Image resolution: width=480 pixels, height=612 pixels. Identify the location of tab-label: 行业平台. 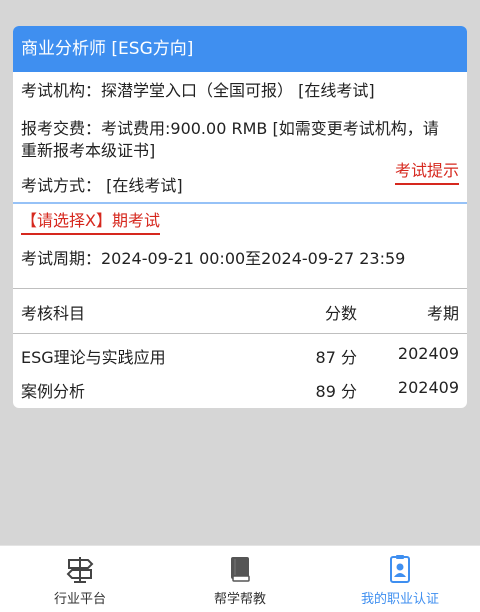
(79, 599).